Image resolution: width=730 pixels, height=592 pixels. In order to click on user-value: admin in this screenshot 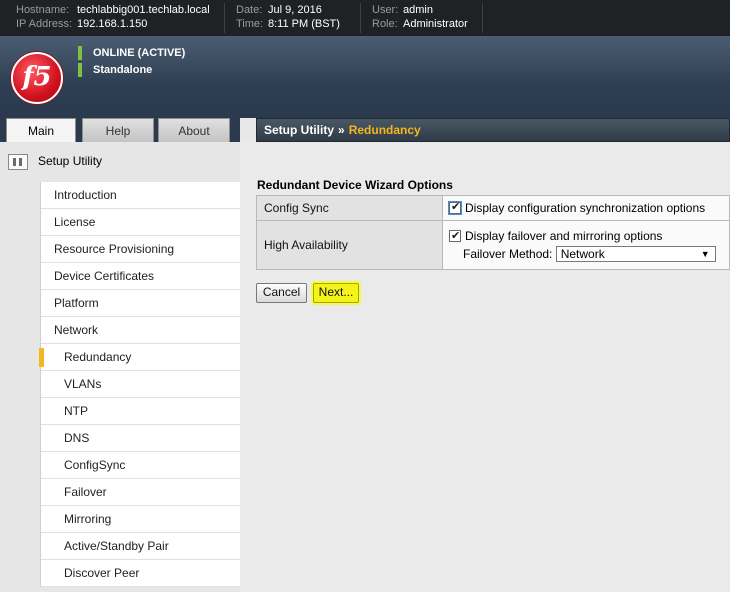, I will do `click(418, 10)`.